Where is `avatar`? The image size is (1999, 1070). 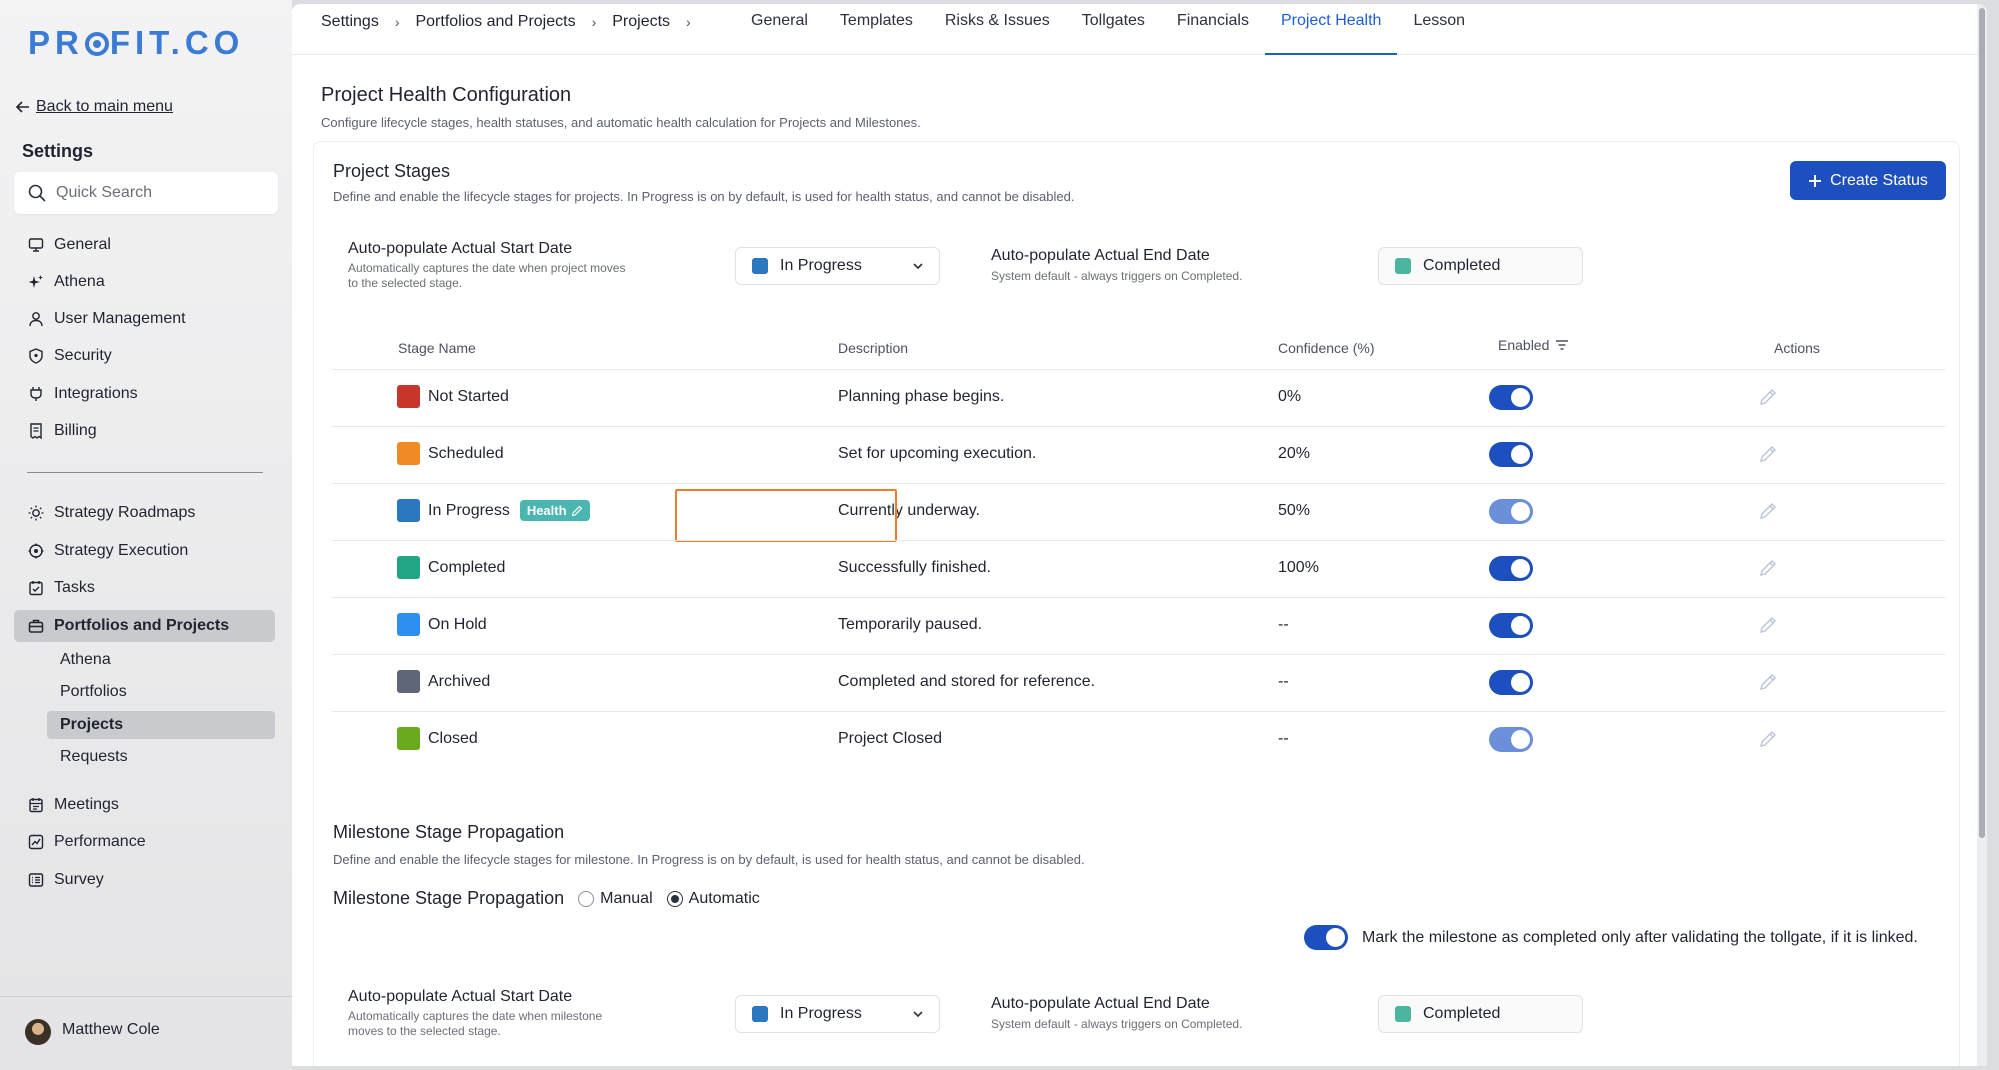 avatar is located at coordinates (38, 1032).